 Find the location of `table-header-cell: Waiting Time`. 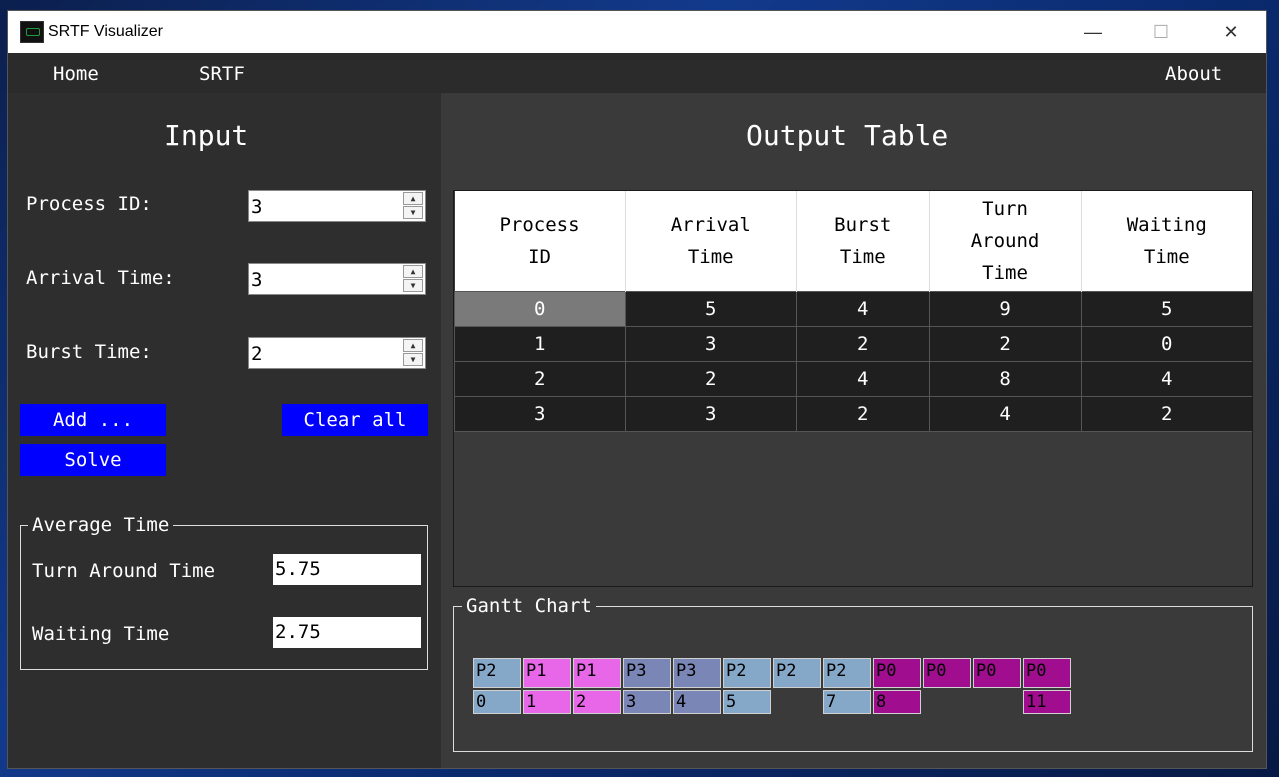

table-header-cell: Waiting Time is located at coordinates (1166, 241).